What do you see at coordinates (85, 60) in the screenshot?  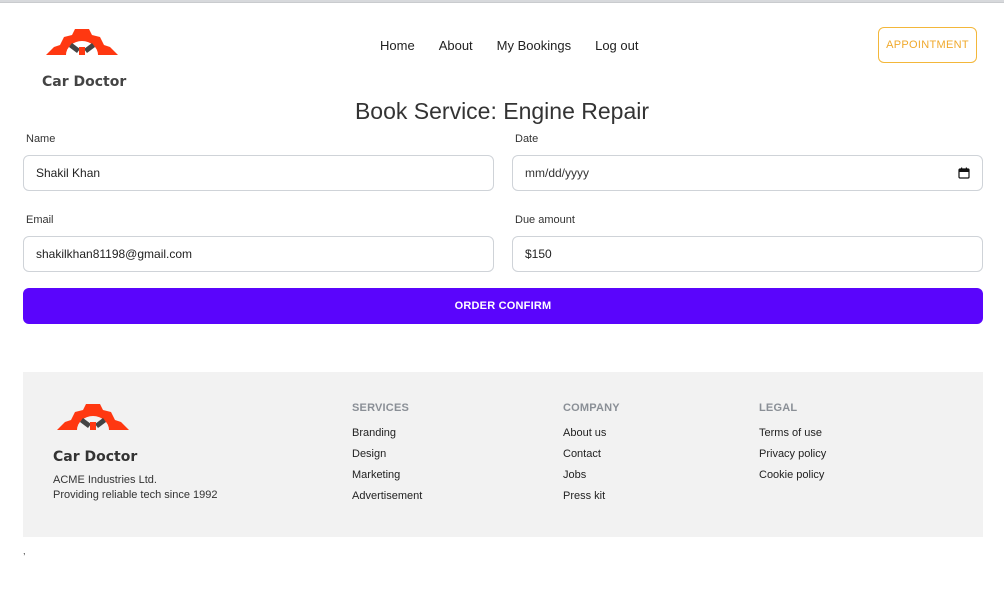 I see `brand-logo: Car Doctor` at bounding box center [85, 60].